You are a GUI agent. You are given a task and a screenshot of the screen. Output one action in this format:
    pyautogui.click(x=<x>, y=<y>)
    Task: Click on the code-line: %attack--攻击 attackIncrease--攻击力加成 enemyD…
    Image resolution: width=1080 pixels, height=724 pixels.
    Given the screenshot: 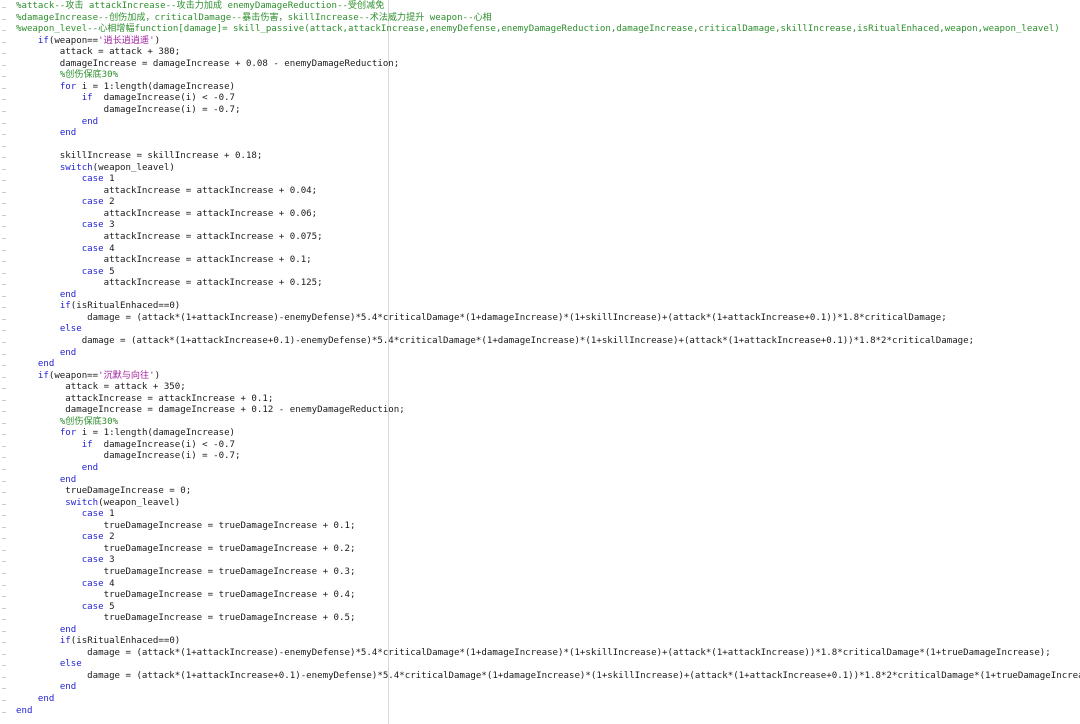 What is the action you would take?
    pyautogui.click(x=200, y=7)
    